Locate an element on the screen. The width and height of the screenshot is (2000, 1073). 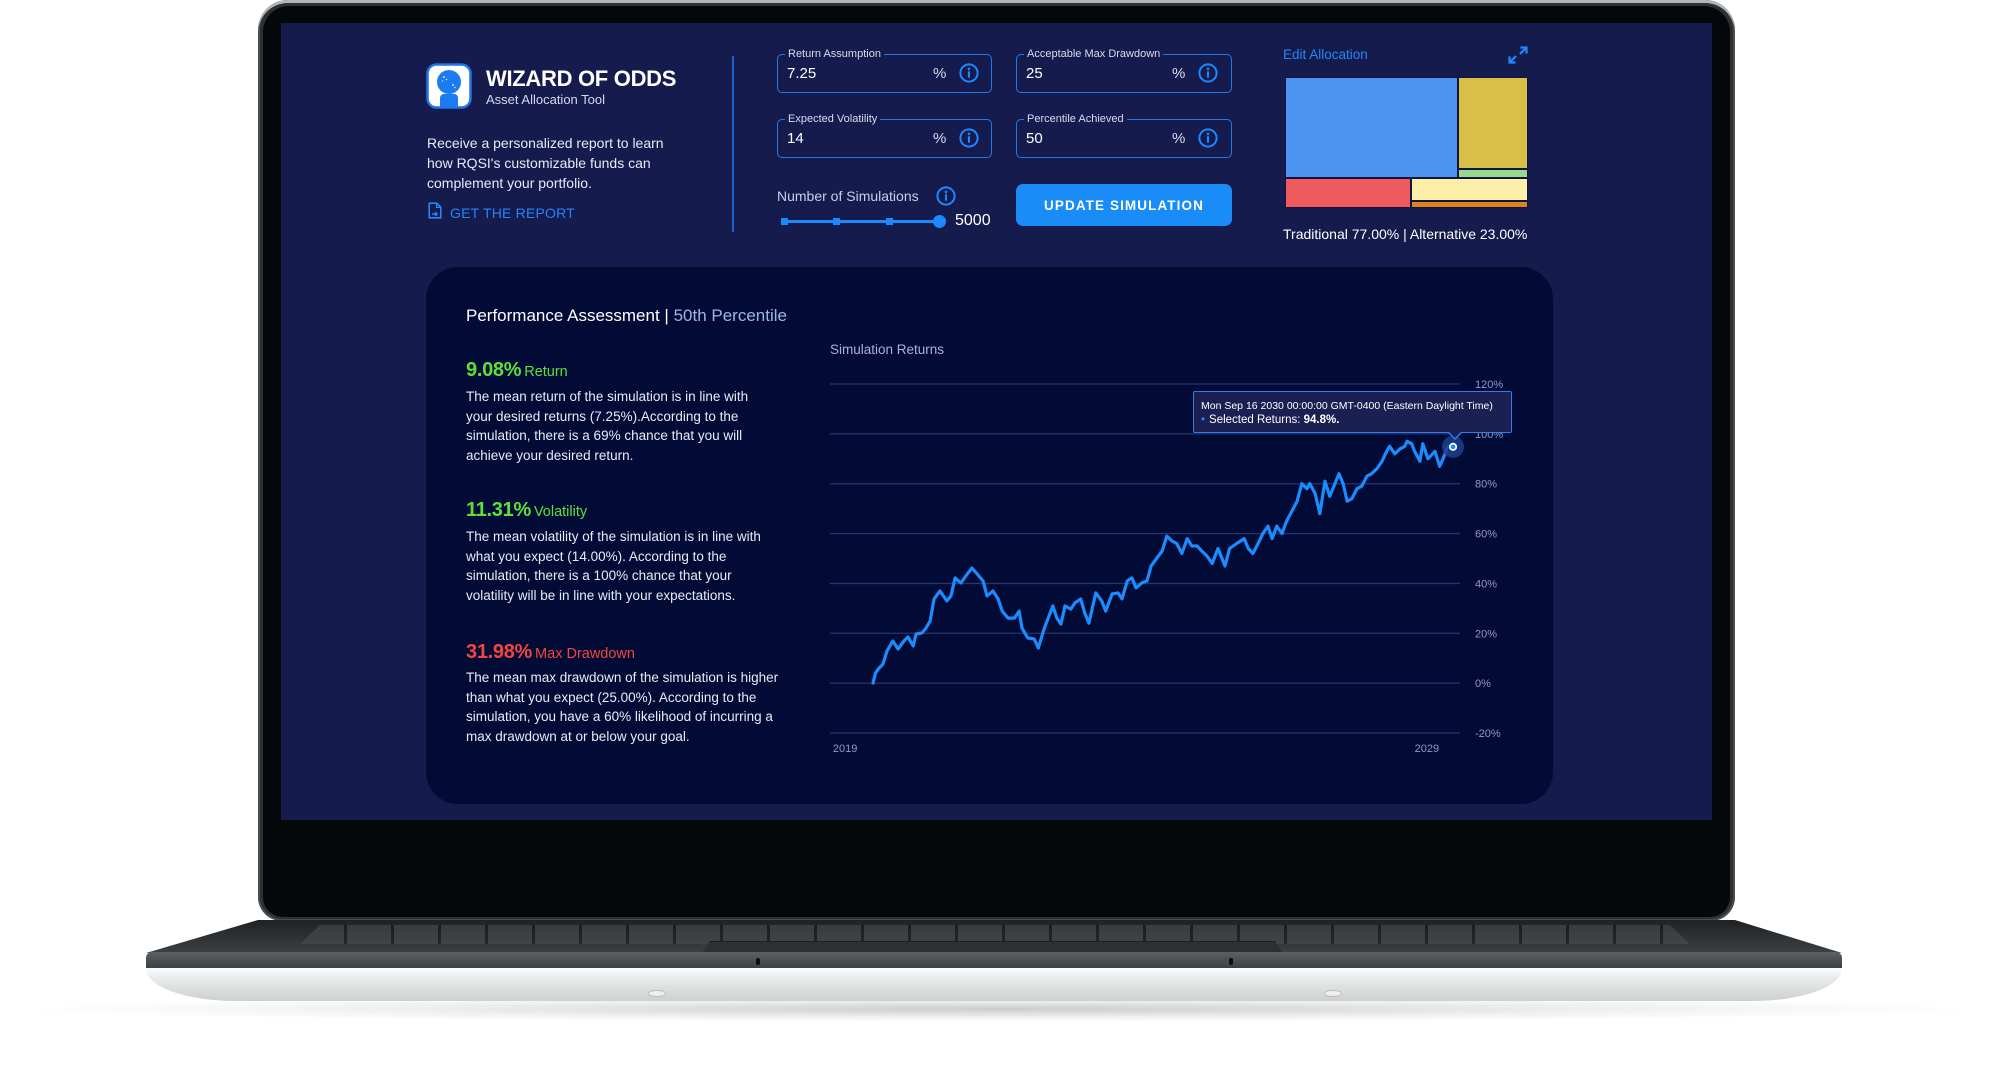
slider-thumb is located at coordinates (939, 221).